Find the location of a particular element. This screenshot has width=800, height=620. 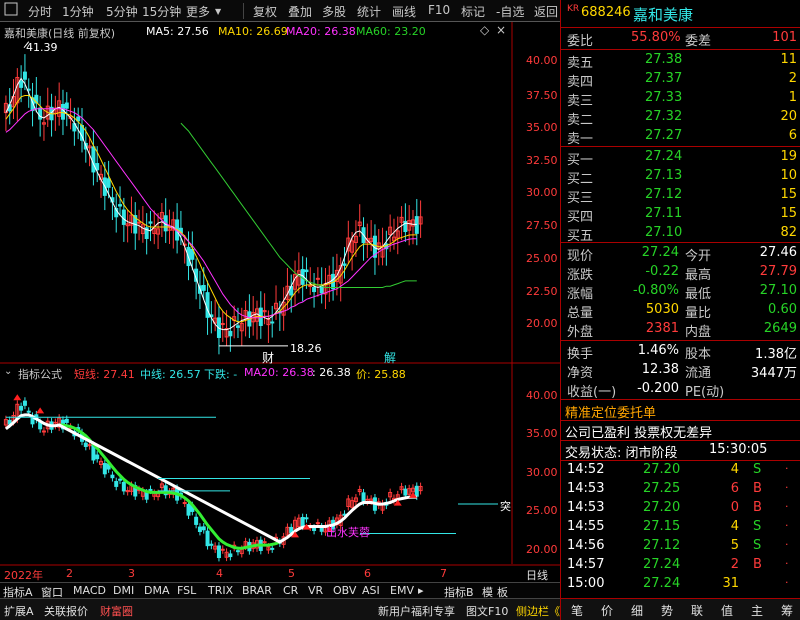

ask-row: 卖五 27.38 11 is located at coordinates (680, 61).